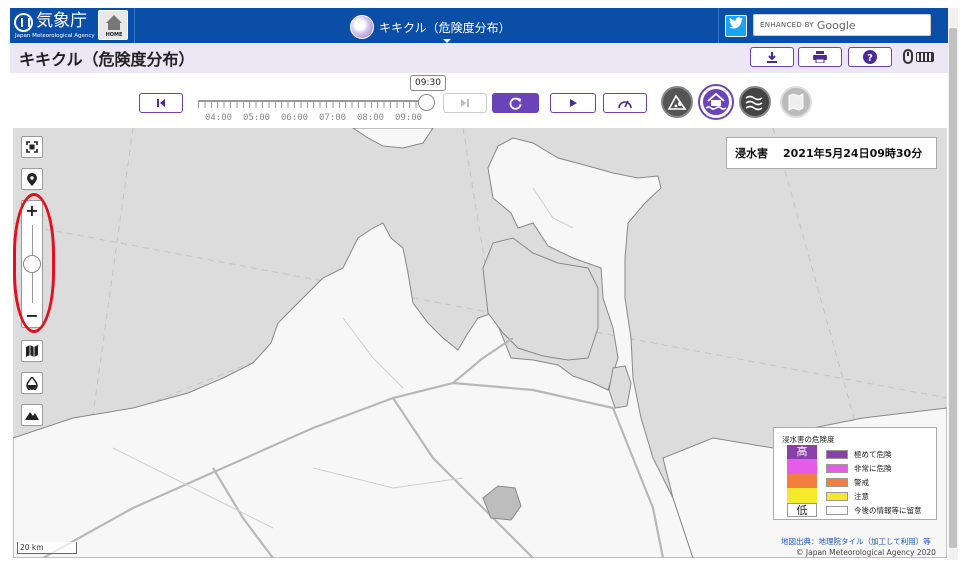 The height and width of the screenshot is (575, 960). Describe the element at coordinates (23, 22) in the screenshot. I see `jma-emblem-icon` at that location.